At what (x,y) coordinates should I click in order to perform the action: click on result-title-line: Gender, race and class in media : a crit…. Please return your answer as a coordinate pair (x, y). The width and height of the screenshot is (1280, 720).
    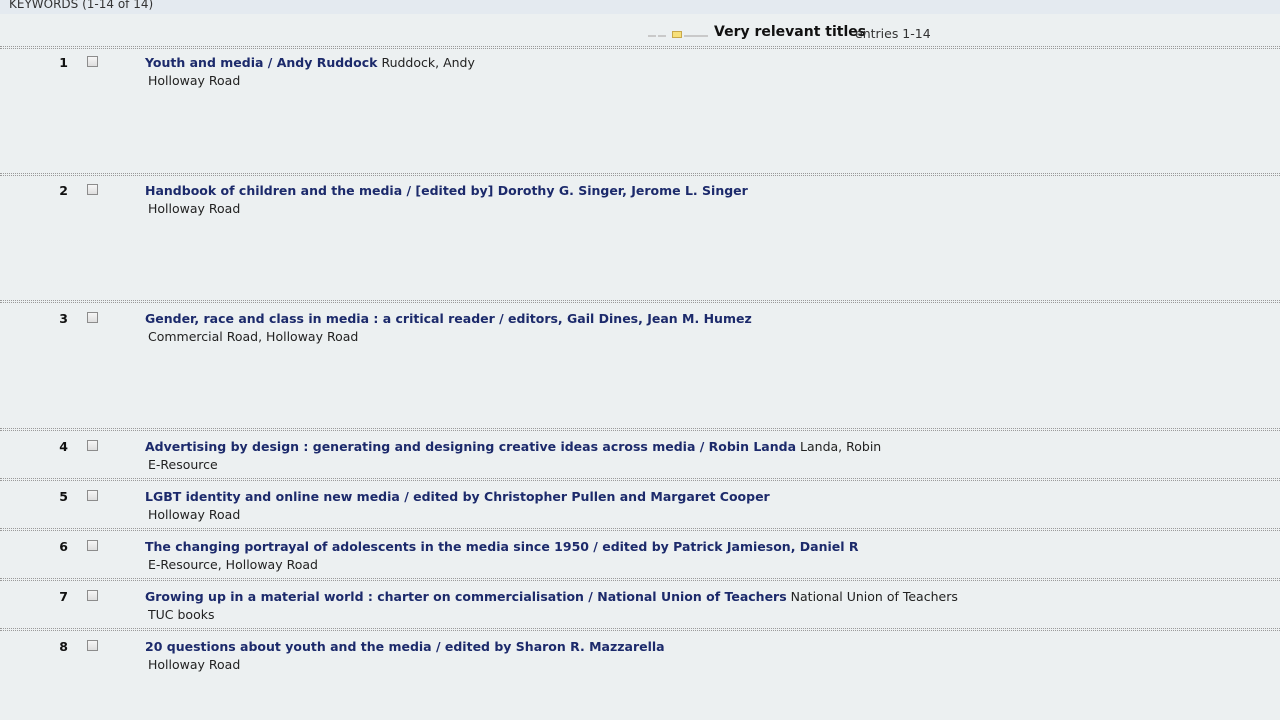
    Looking at the image, I should click on (450, 318).